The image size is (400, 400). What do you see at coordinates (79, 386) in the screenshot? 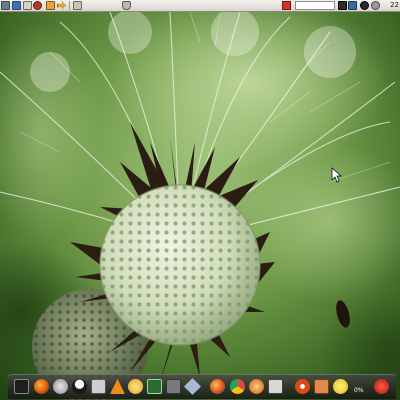
I see `penguin-icon` at bounding box center [79, 386].